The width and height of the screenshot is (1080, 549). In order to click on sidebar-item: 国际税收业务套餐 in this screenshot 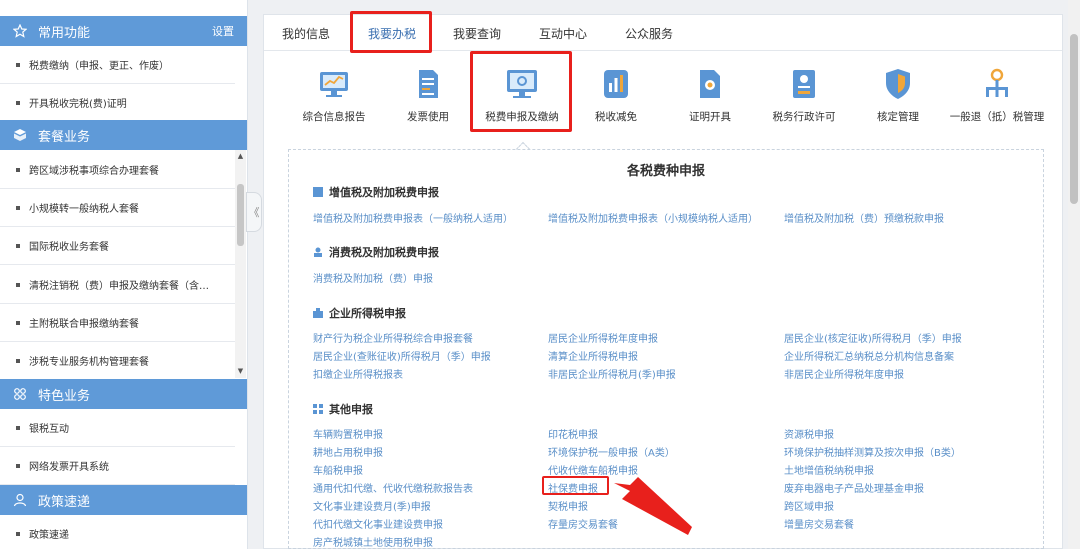, I will do `click(117, 246)`.